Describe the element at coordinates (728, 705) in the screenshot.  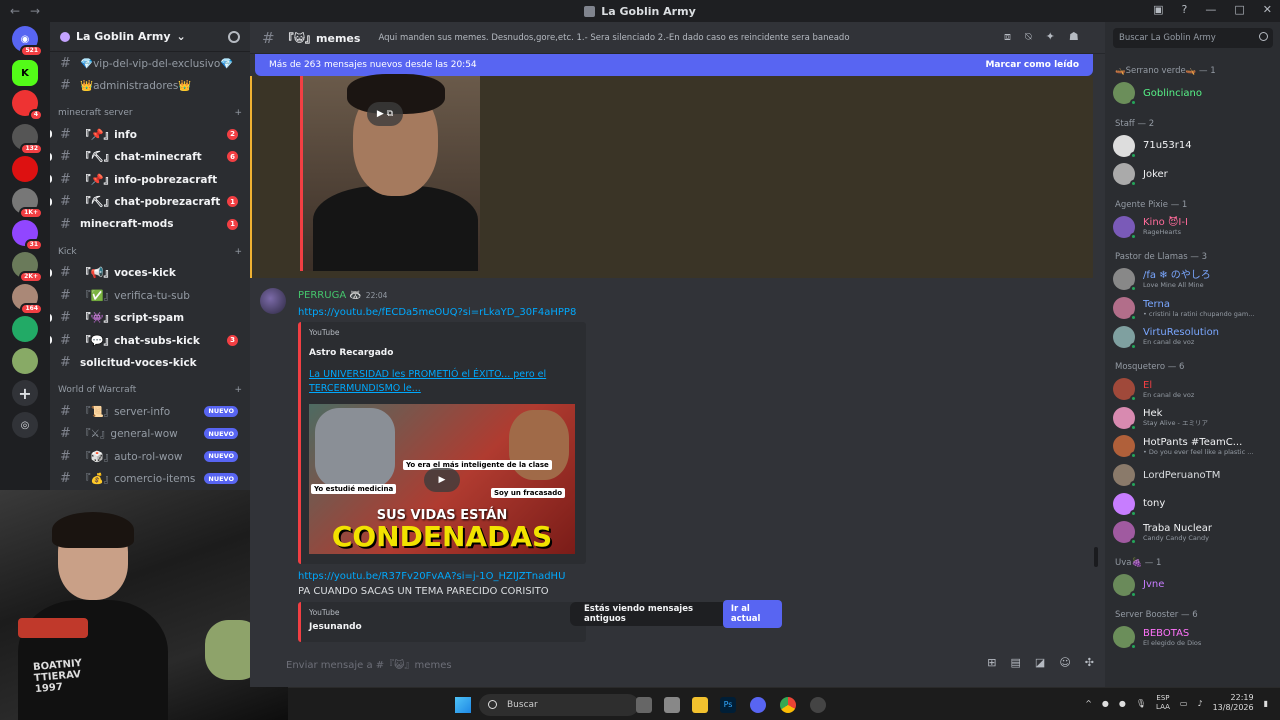
I see `photoshop-icon: Ps` at that location.